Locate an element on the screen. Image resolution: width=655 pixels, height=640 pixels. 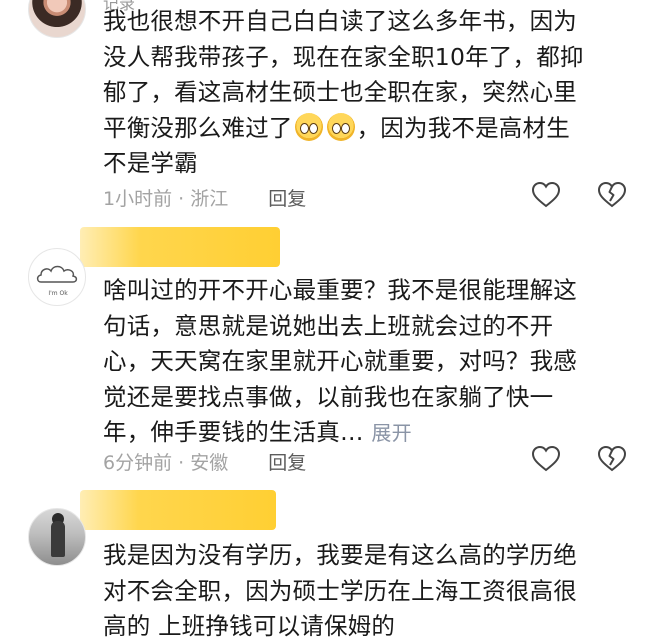
comment-meta: 6分钟前 · 安徽 回复 is located at coordinates (204, 461).